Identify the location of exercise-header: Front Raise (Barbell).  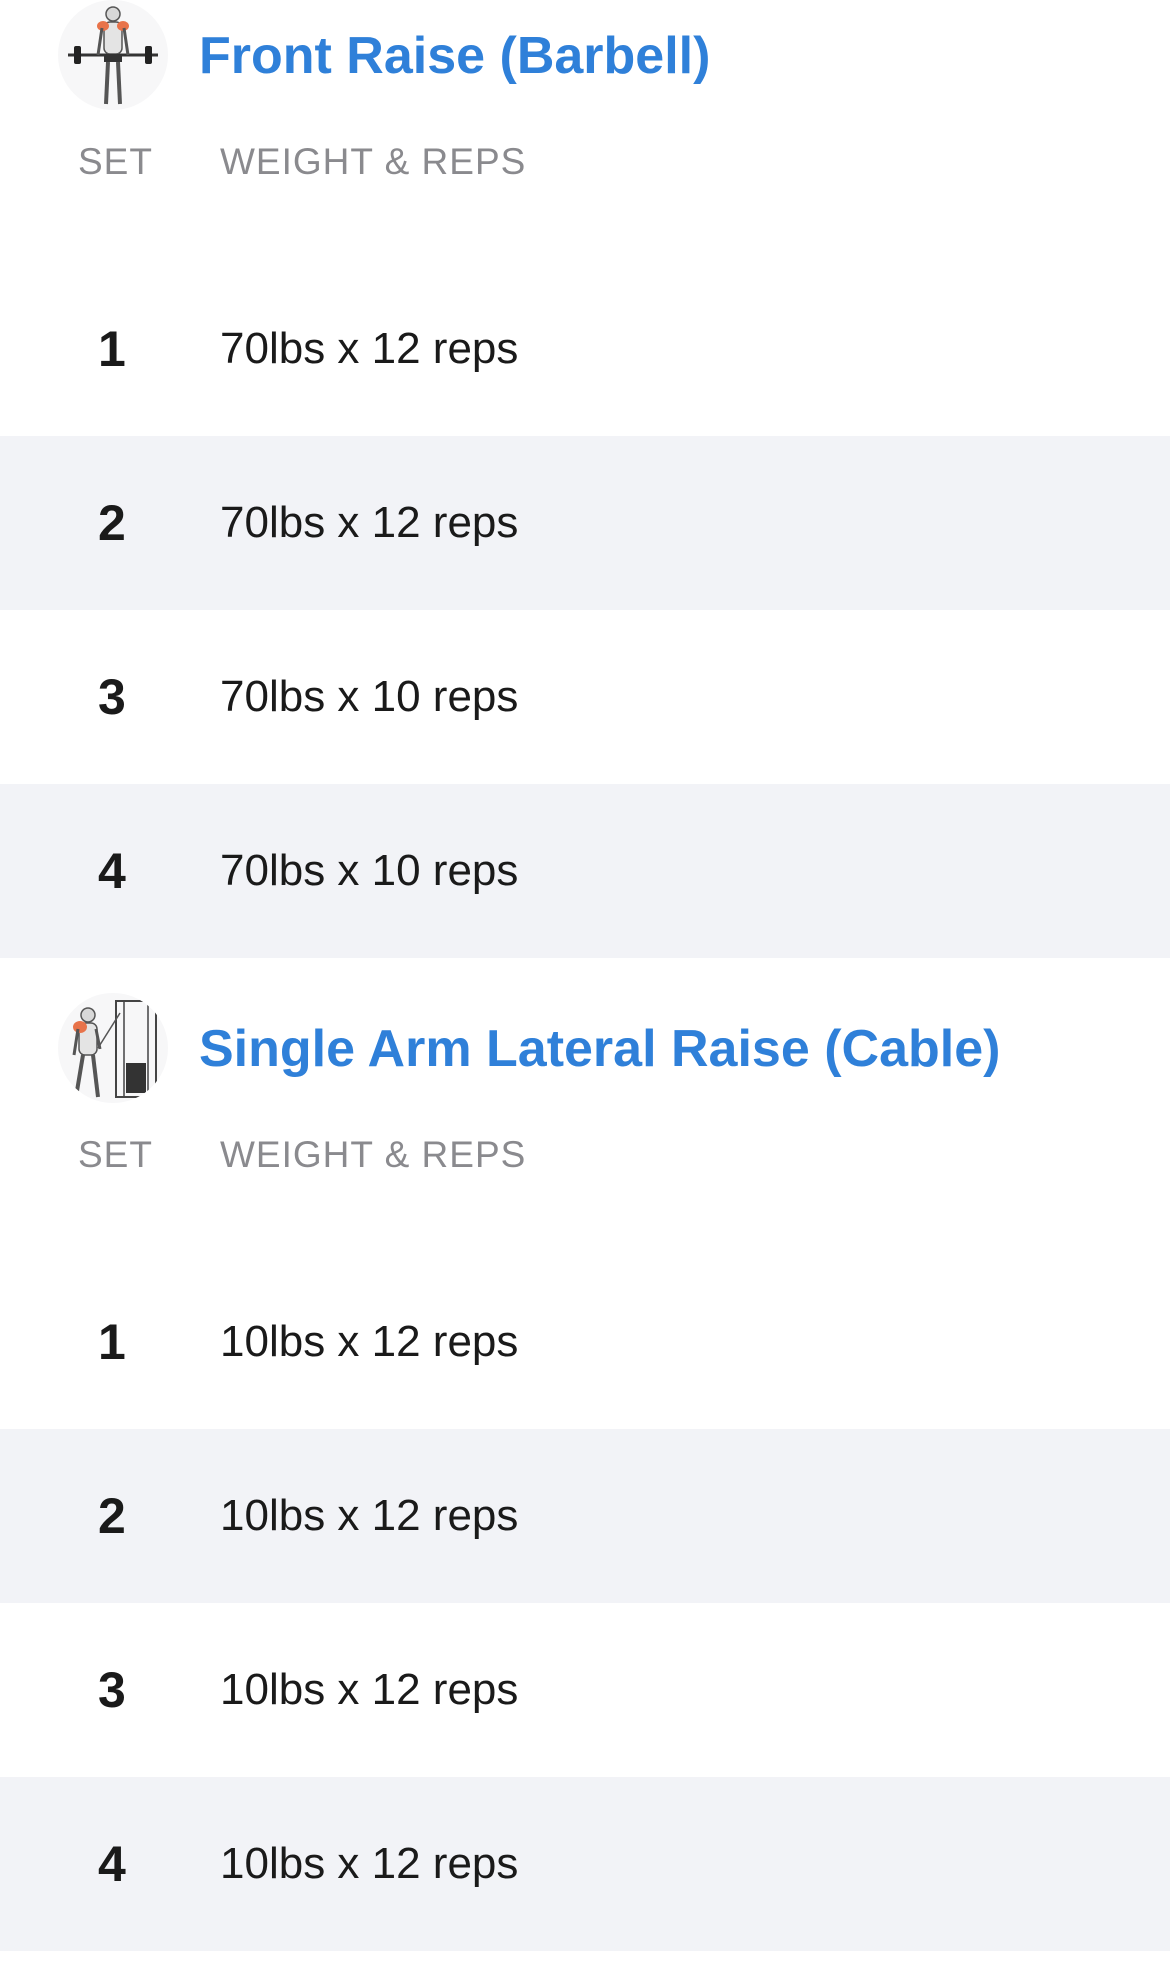
(585, 56).